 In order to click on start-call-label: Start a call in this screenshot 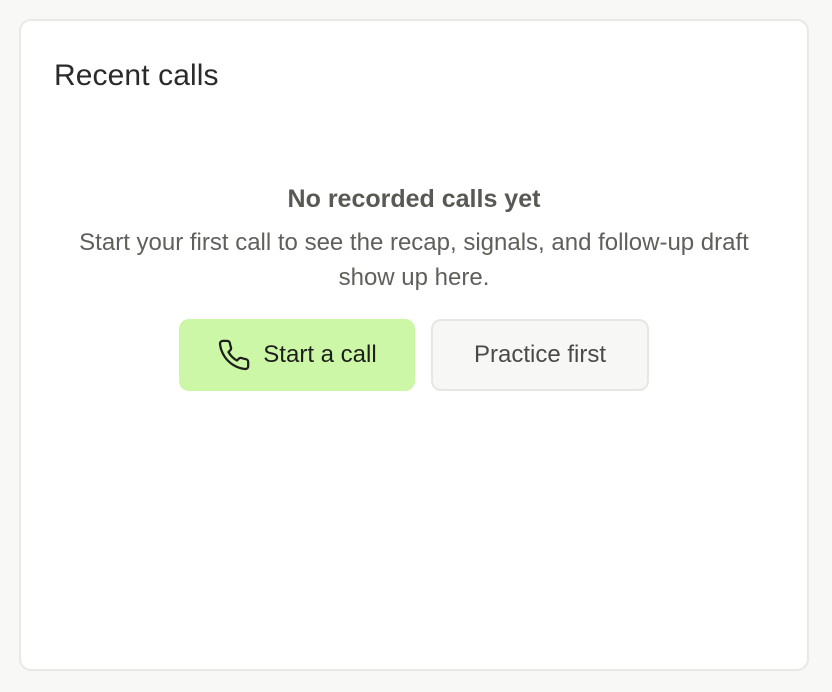, I will do `click(320, 354)`.